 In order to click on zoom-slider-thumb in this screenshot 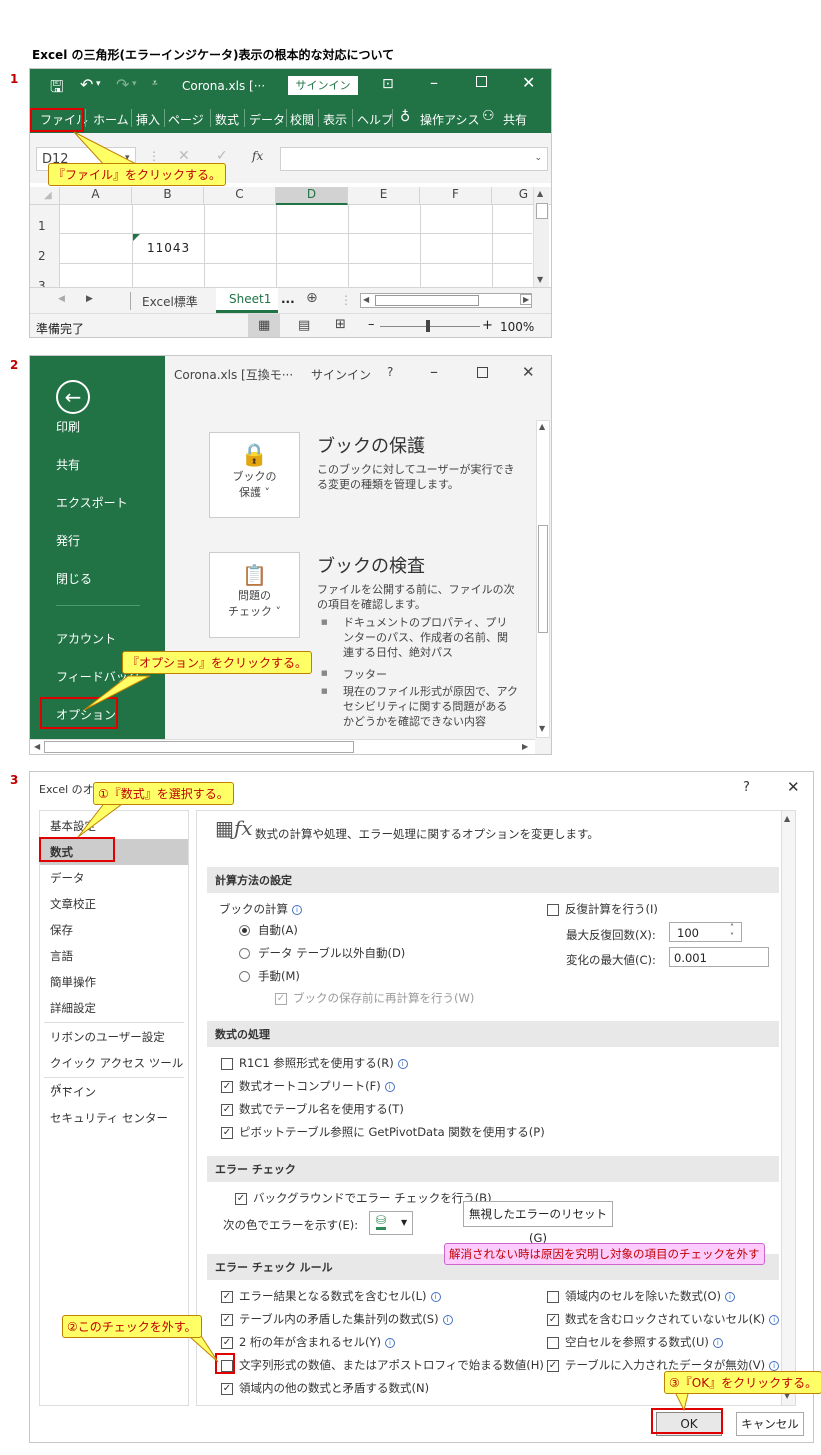, I will do `click(428, 326)`.